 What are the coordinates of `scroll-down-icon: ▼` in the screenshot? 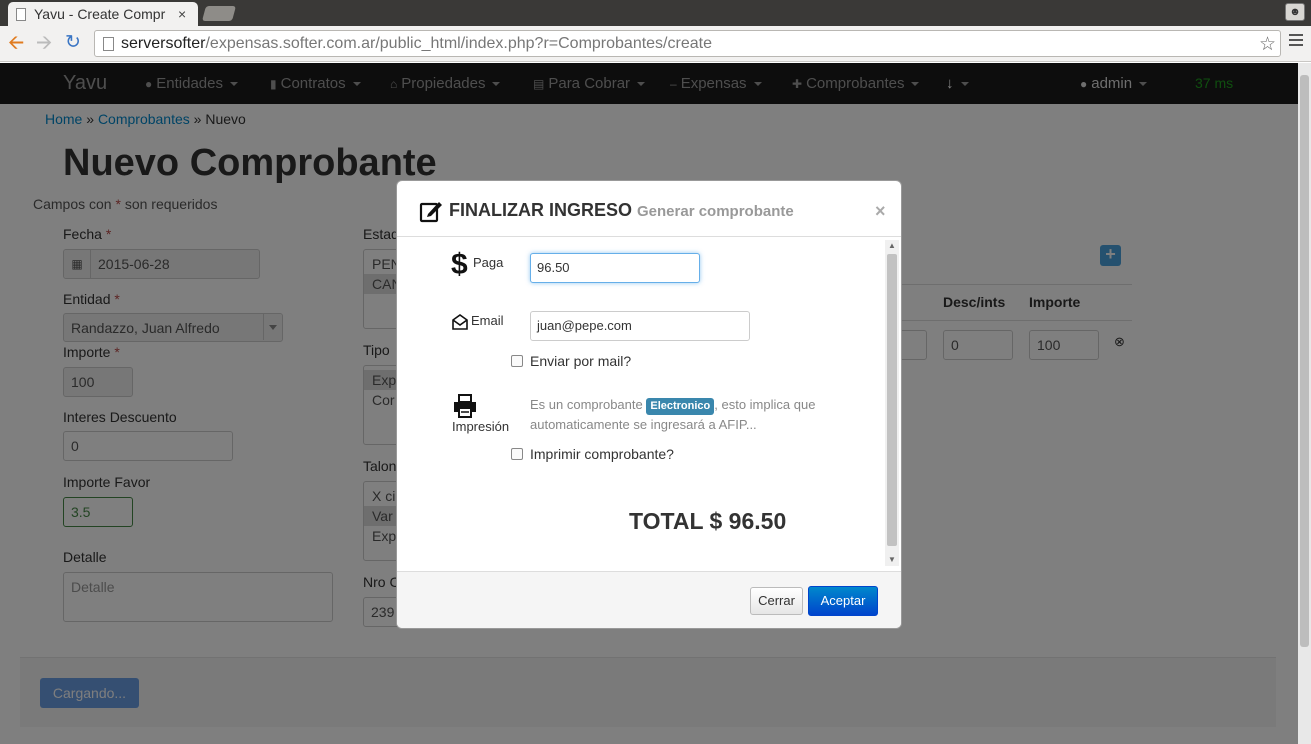 It's located at (892, 559).